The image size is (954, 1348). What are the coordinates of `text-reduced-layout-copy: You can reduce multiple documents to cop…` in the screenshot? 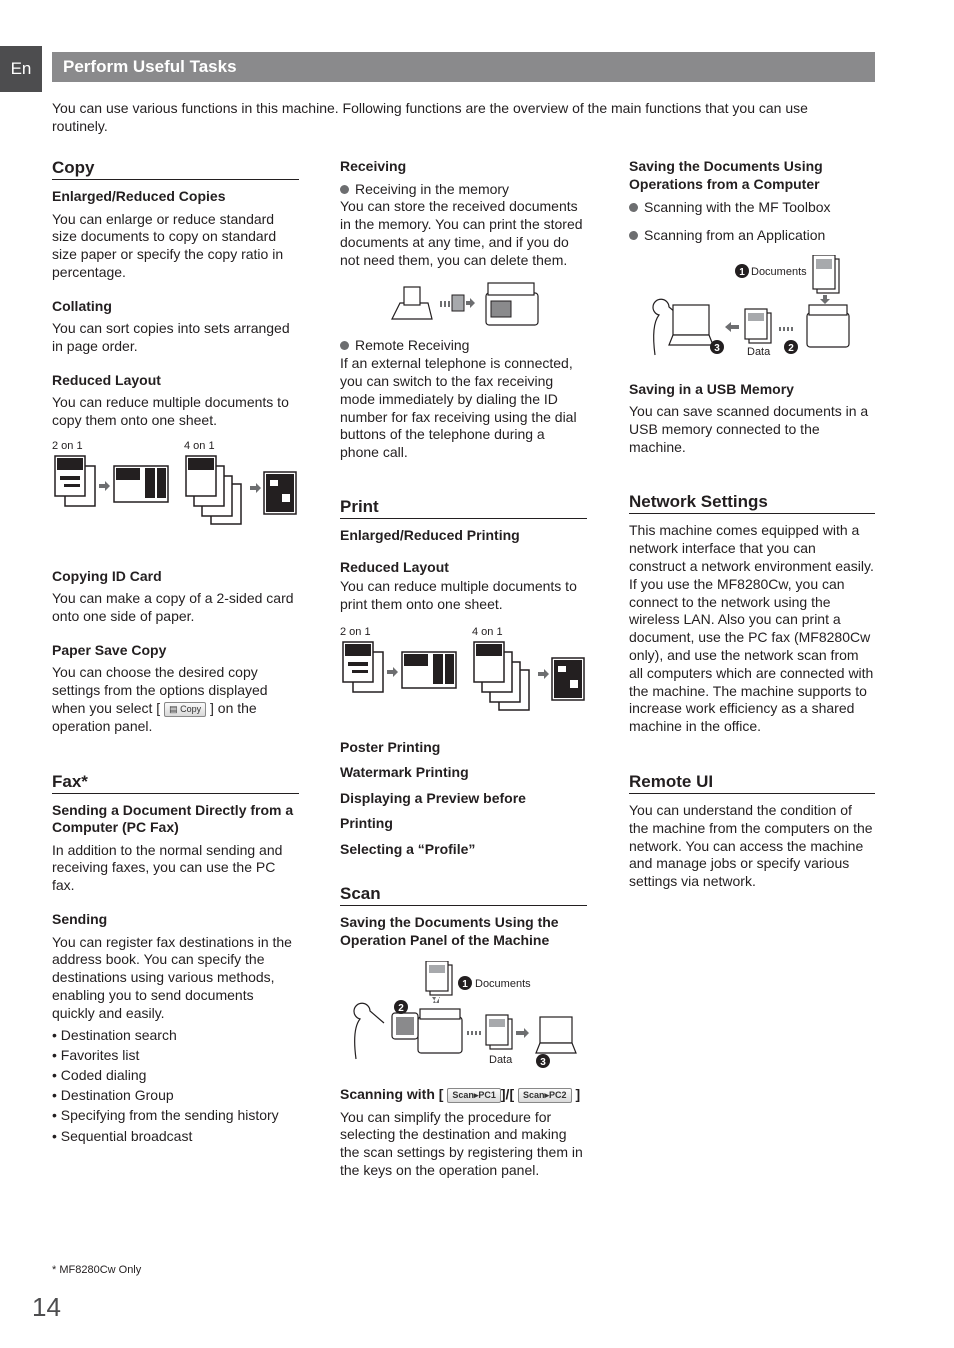 It's located at (170, 411).